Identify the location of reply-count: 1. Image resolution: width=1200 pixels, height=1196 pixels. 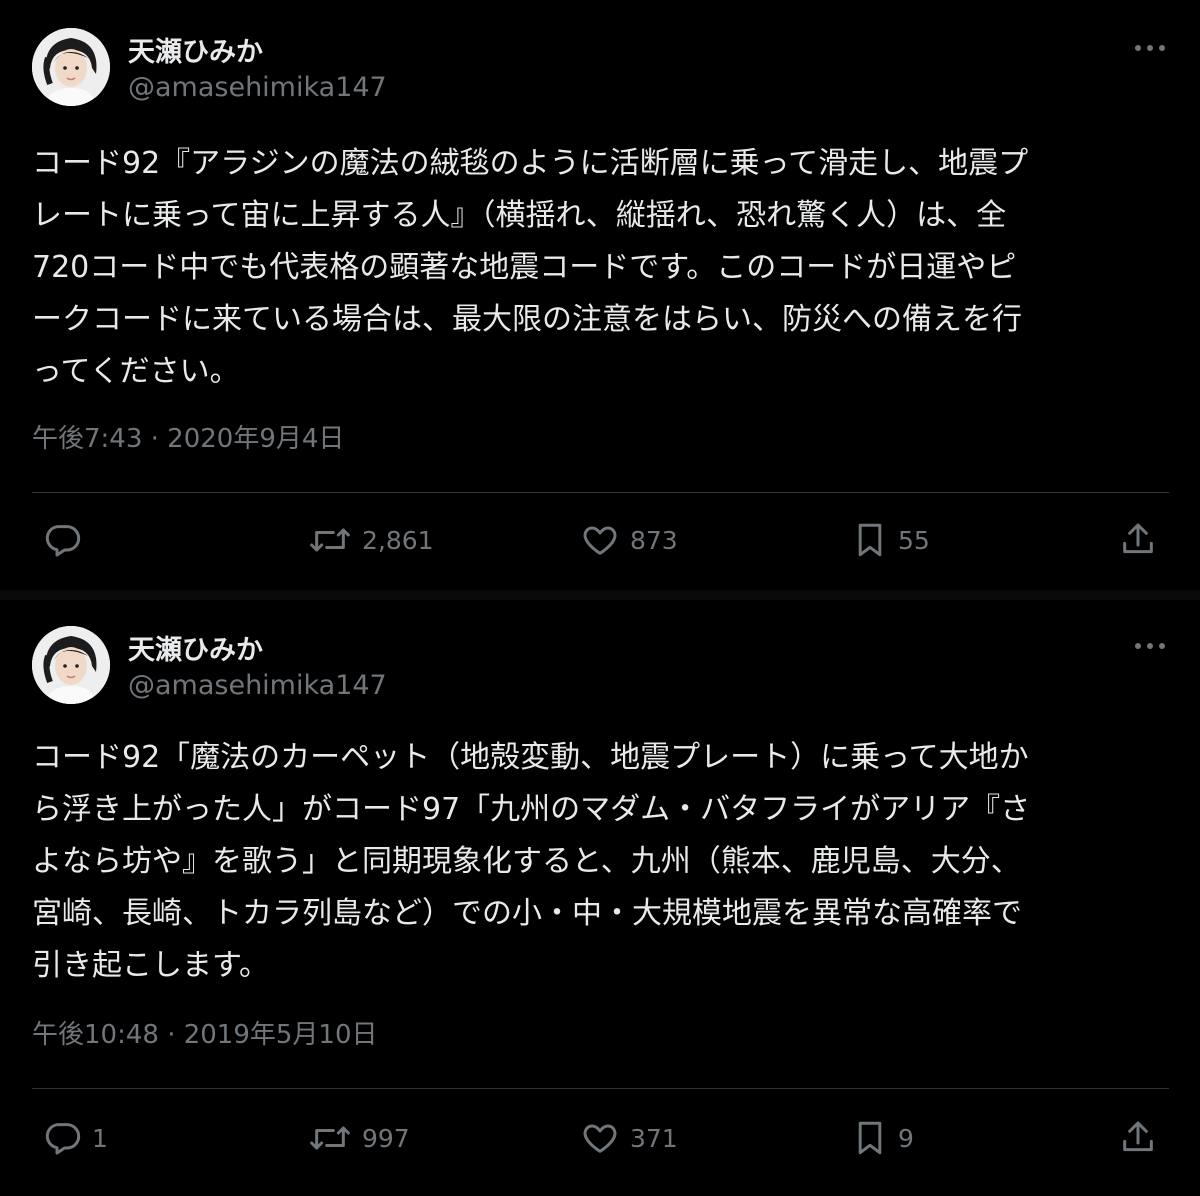
(100, 1138).